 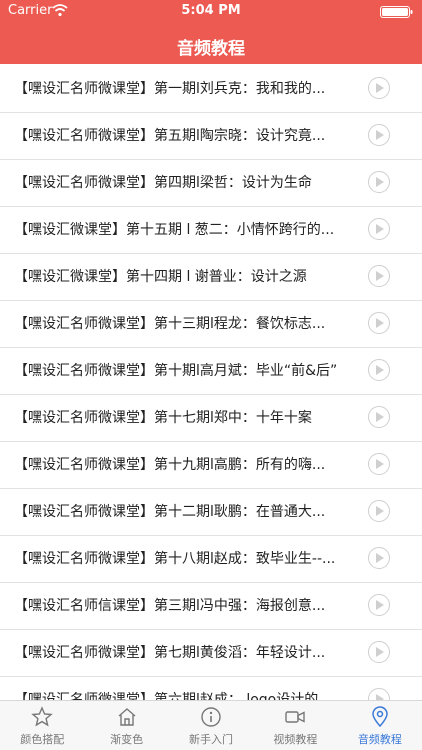 I want to click on star-icon, so click(x=42, y=716).